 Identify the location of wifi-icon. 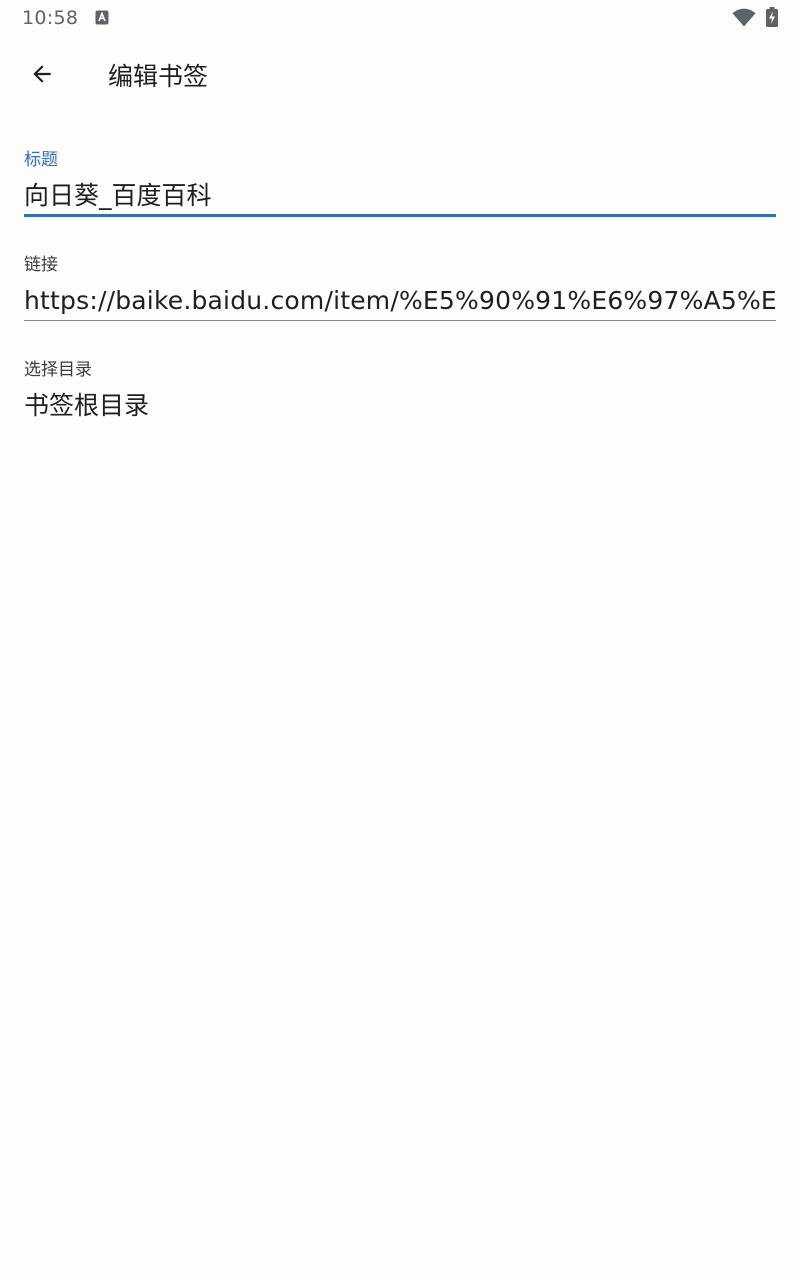
(744, 17).